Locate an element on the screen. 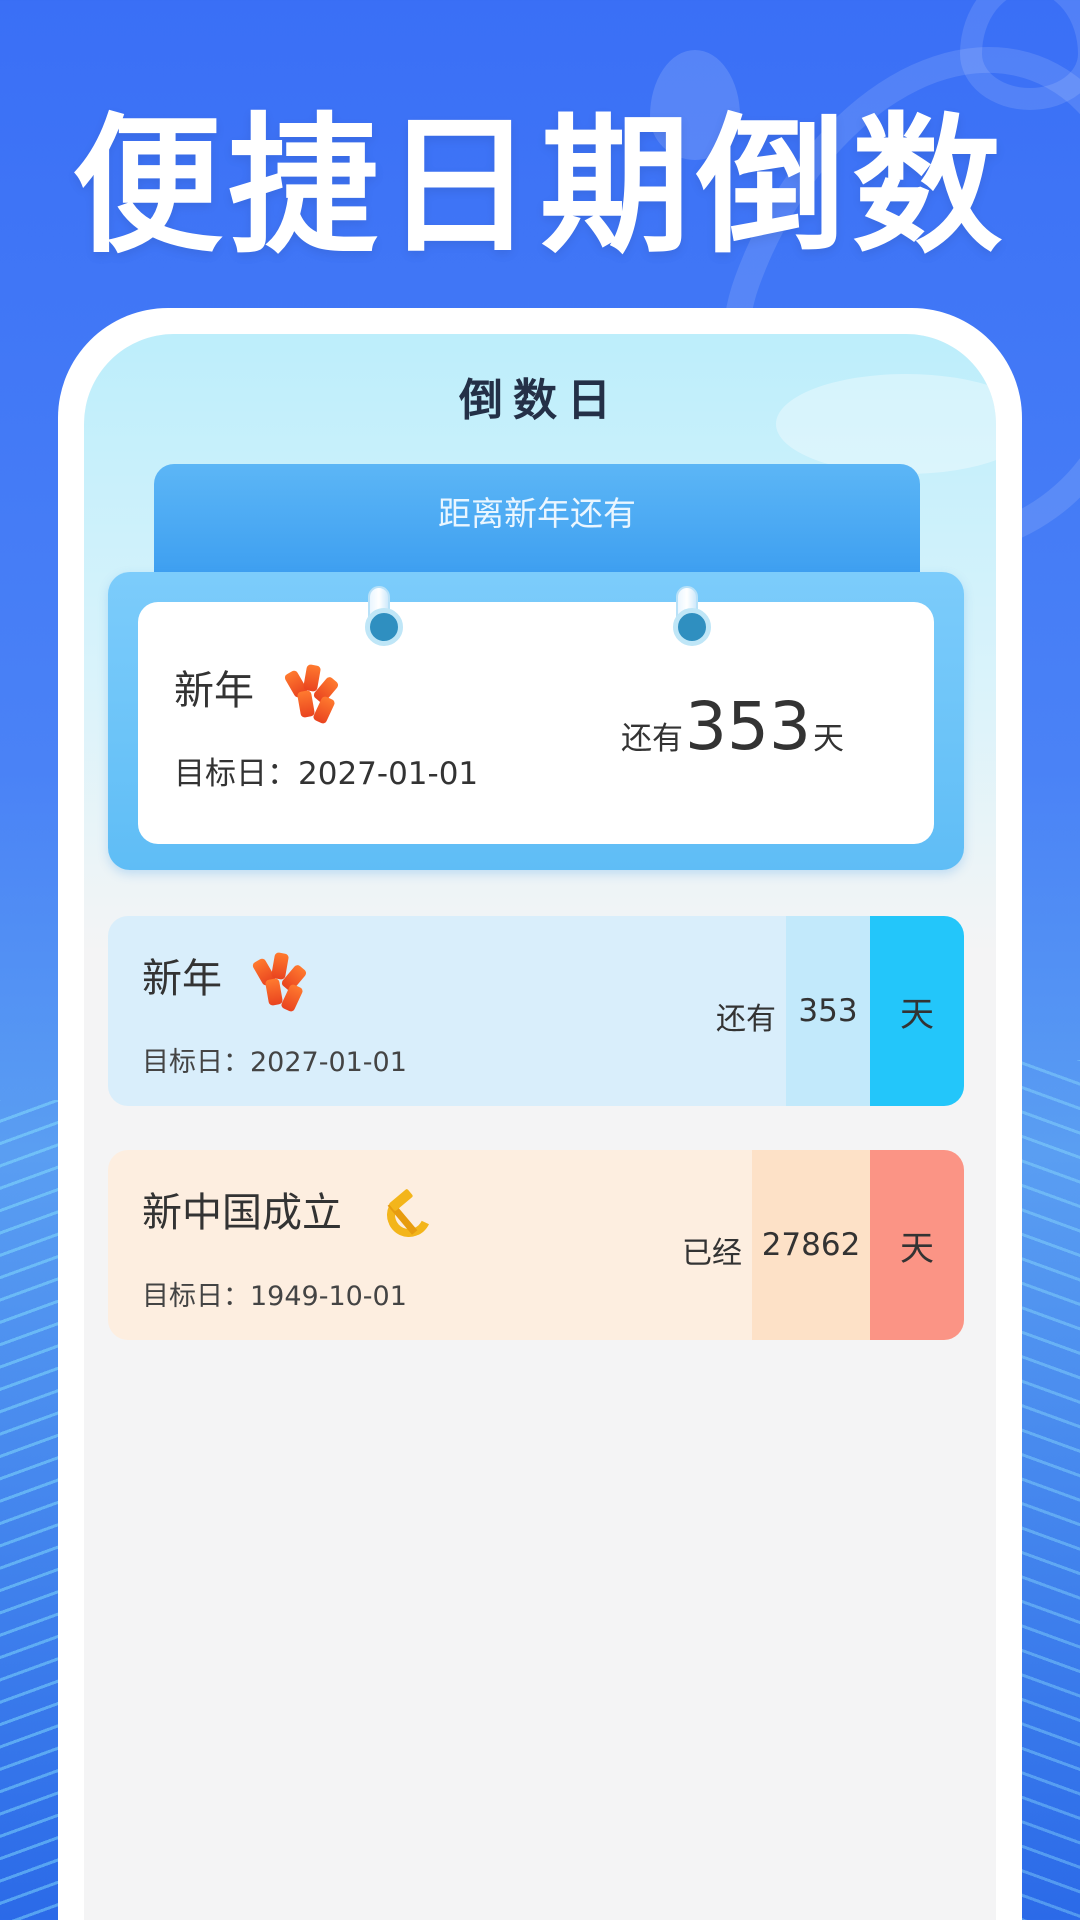 The image size is (1080, 1920). featured-countdown-card: 新年 目标日：2027-01-01 还有353天 is located at coordinates (536, 721).